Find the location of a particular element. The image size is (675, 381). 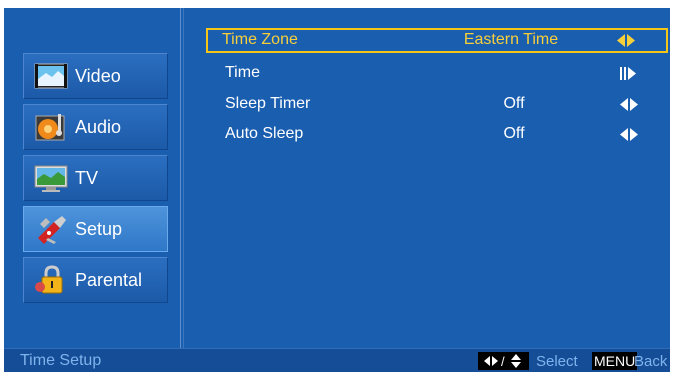

back-hint: Back is located at coordinates (651, 361).